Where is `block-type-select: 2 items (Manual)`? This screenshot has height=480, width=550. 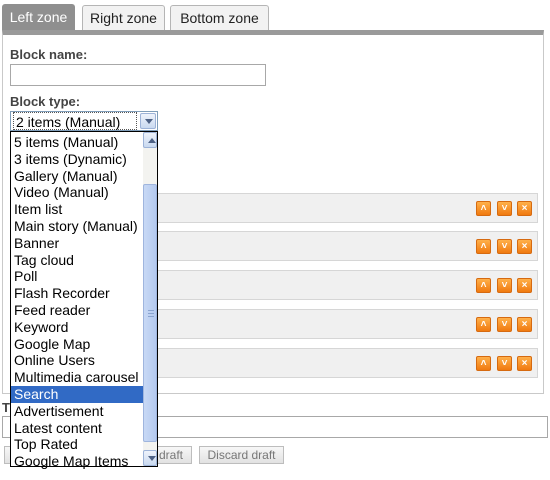
block-type-select: 2 items (Manual) is located at coordinates (84, 121).